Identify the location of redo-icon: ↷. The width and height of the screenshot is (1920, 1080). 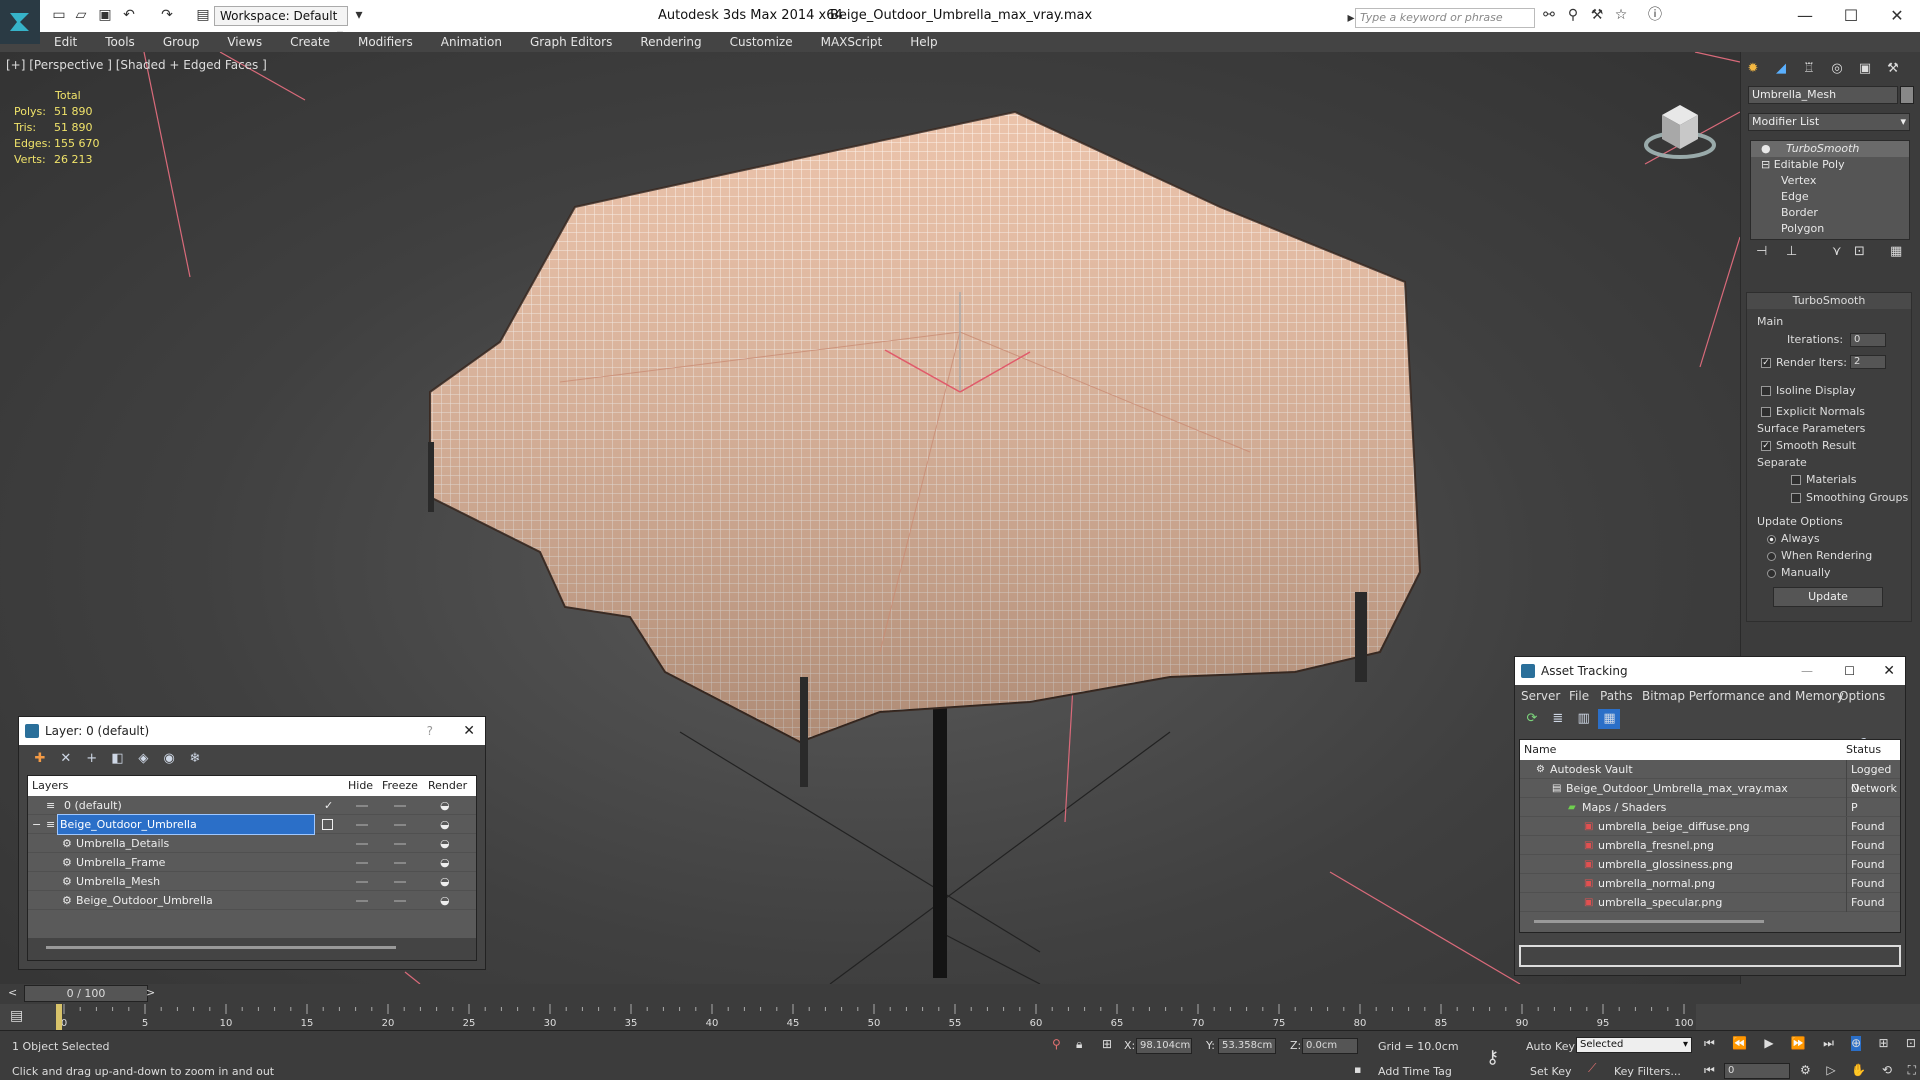
(167, 15).